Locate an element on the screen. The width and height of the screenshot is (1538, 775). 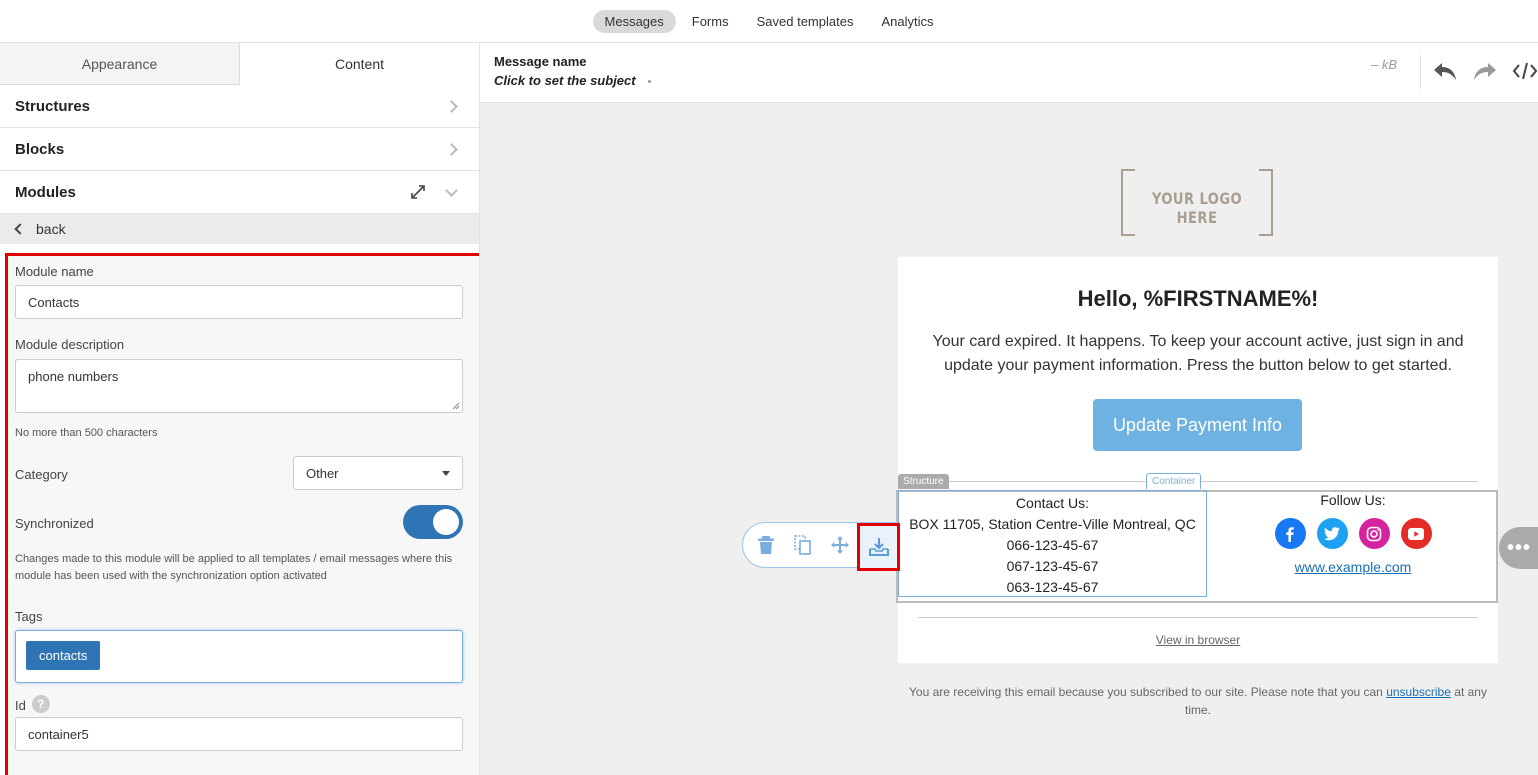
caret-down-icon is located at coordinates (446, 473).